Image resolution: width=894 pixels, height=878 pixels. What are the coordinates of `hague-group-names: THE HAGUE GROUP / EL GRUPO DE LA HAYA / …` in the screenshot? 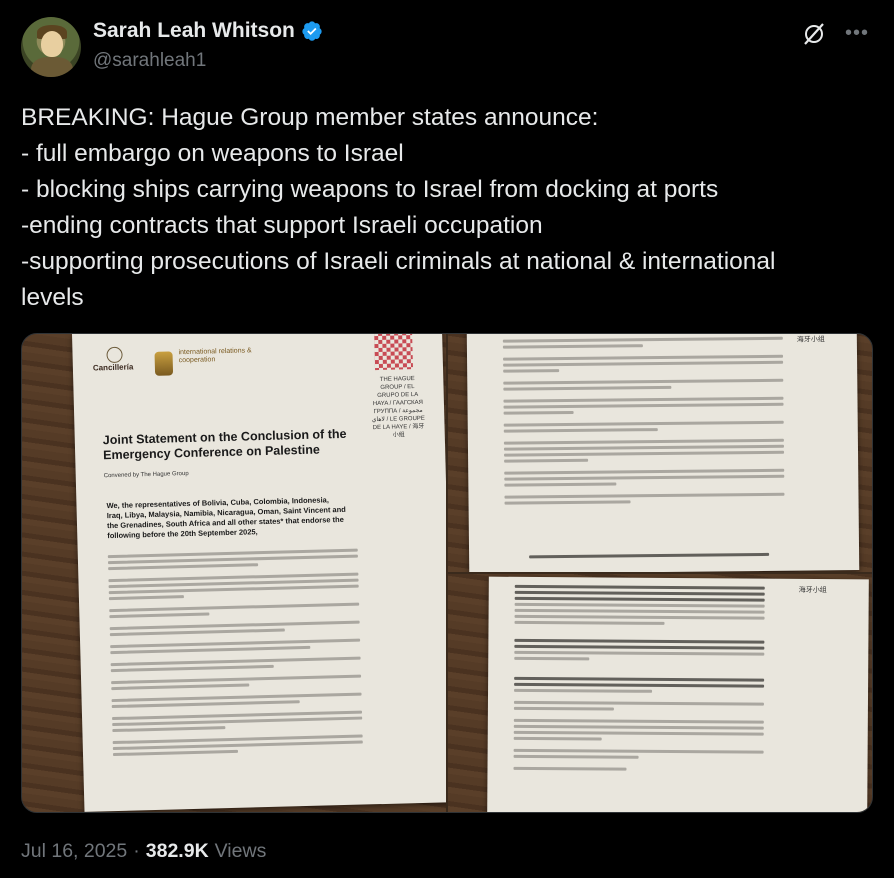 It's located at (398, 407).